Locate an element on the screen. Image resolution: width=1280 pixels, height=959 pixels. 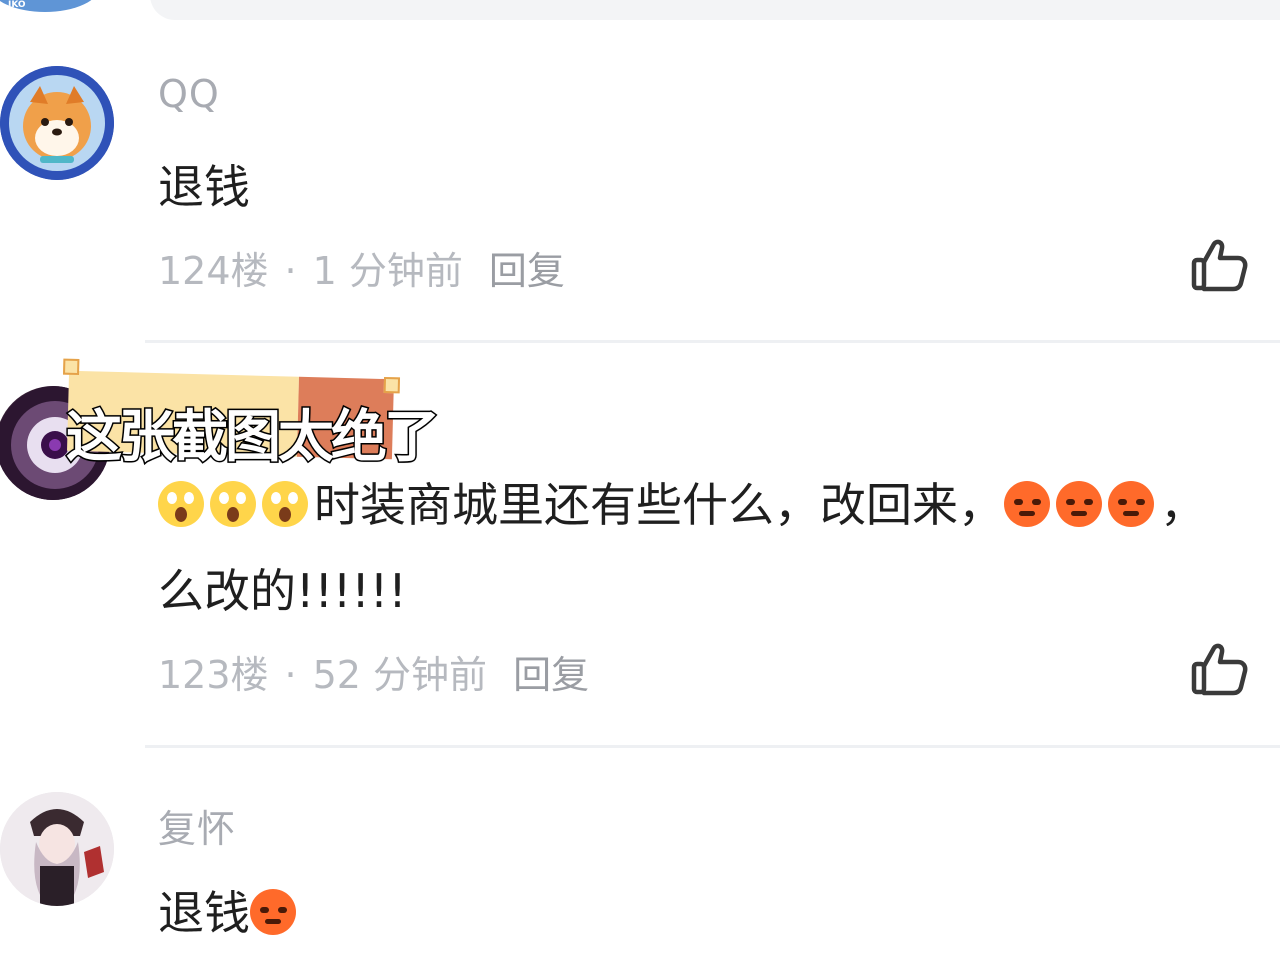
comment-text: 时装商城里还有些什么，改回来， ， is located at coordinates (682, 505).